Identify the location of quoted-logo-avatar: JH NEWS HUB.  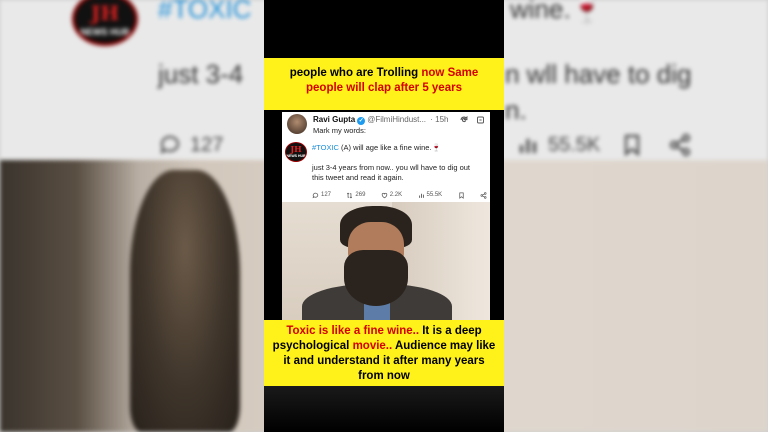
(296, 152).